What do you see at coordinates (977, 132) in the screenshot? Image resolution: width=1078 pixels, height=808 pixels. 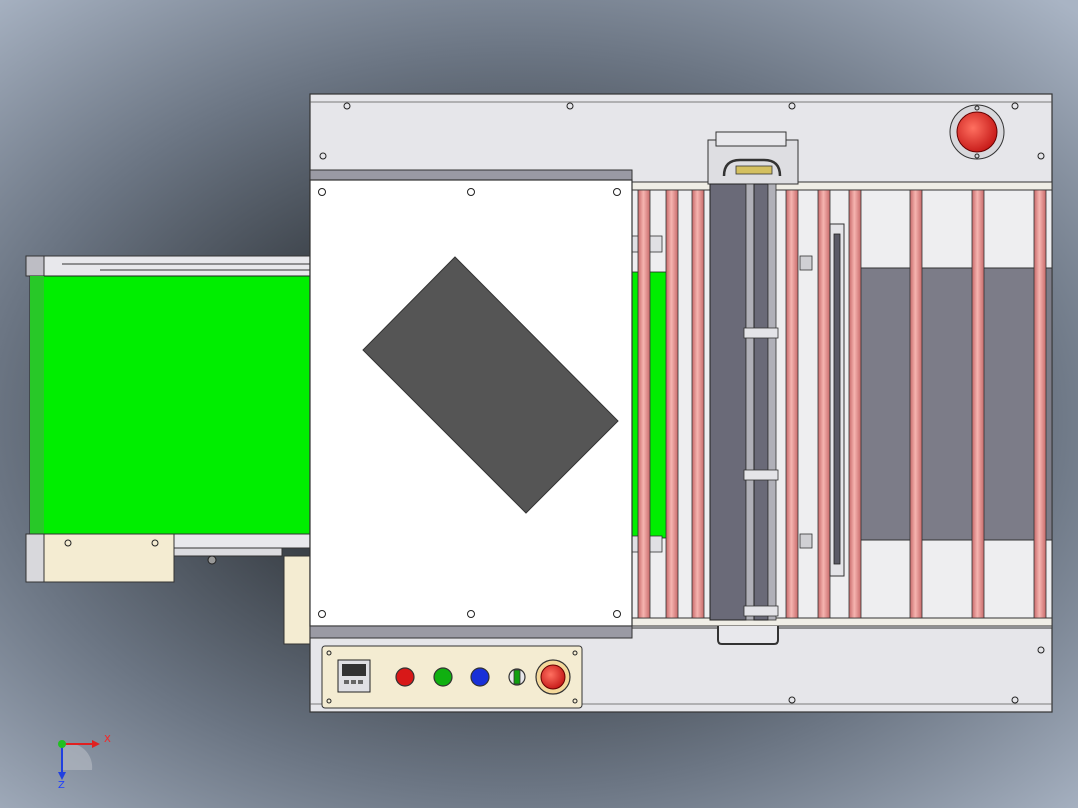 I see `top-estop-icon` at bounding box center [977, 132].